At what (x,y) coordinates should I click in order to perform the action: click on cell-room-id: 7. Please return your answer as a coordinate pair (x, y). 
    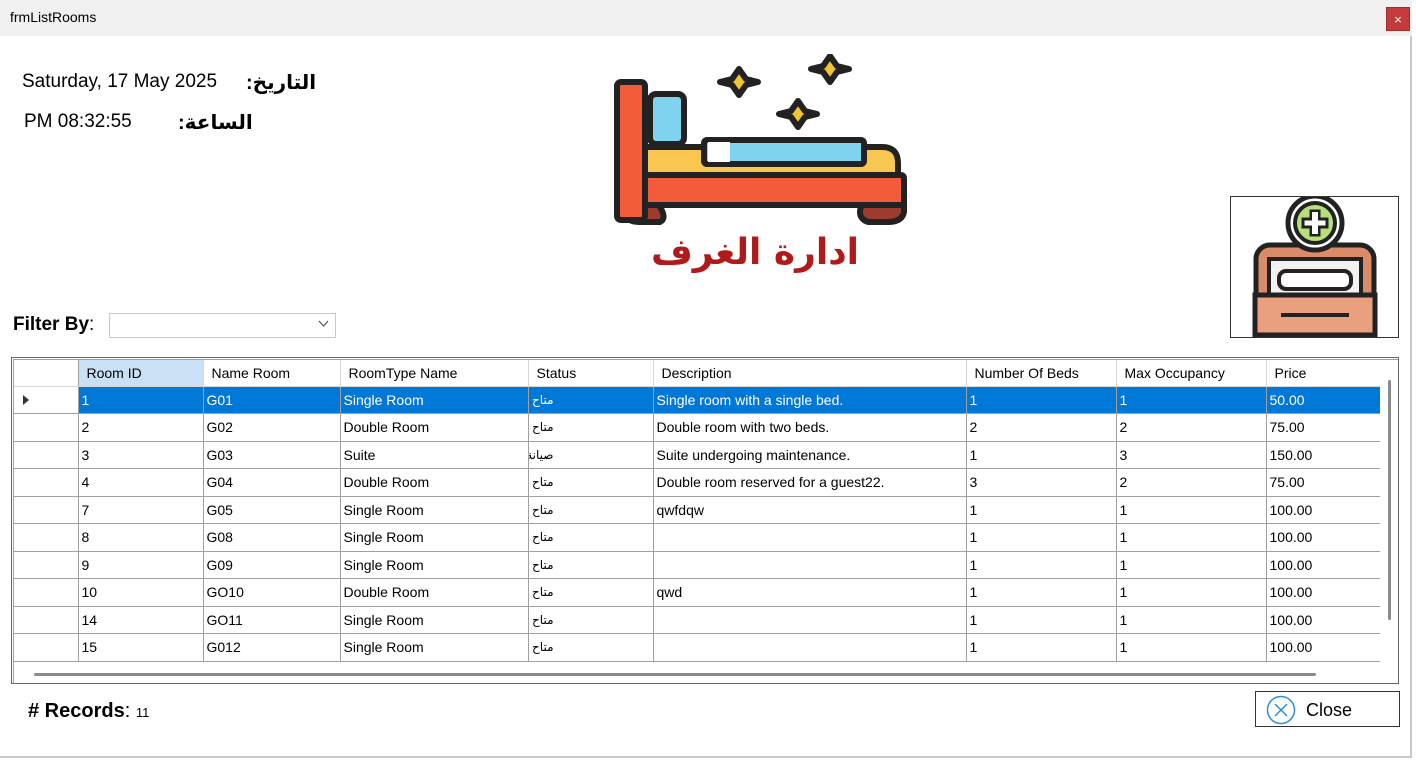
    Looking at the image, I should click on (141, 510).